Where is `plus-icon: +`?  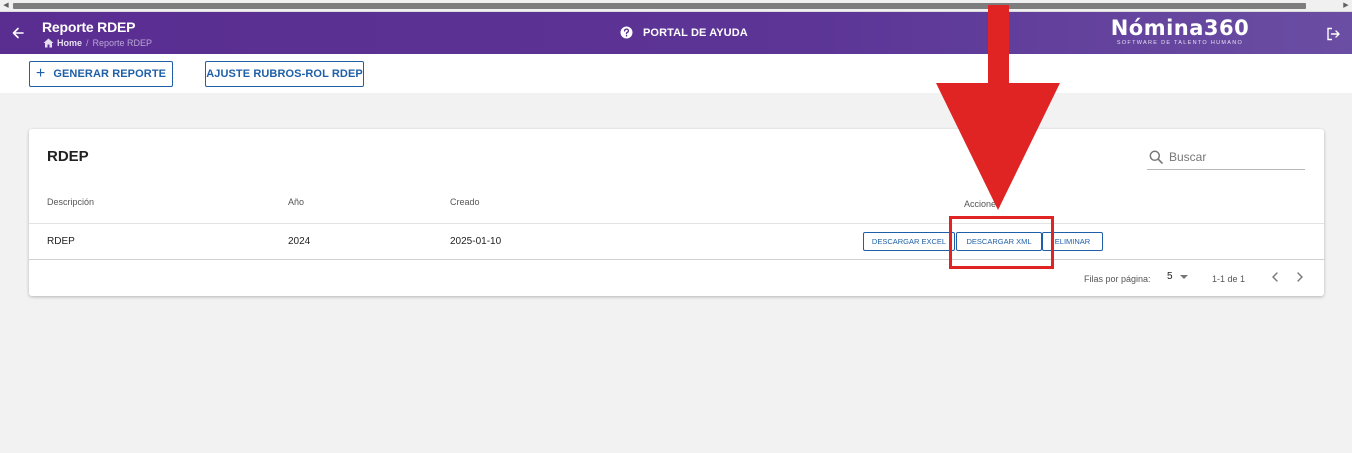 plus-icon: + is located at coordinates (40, 73).